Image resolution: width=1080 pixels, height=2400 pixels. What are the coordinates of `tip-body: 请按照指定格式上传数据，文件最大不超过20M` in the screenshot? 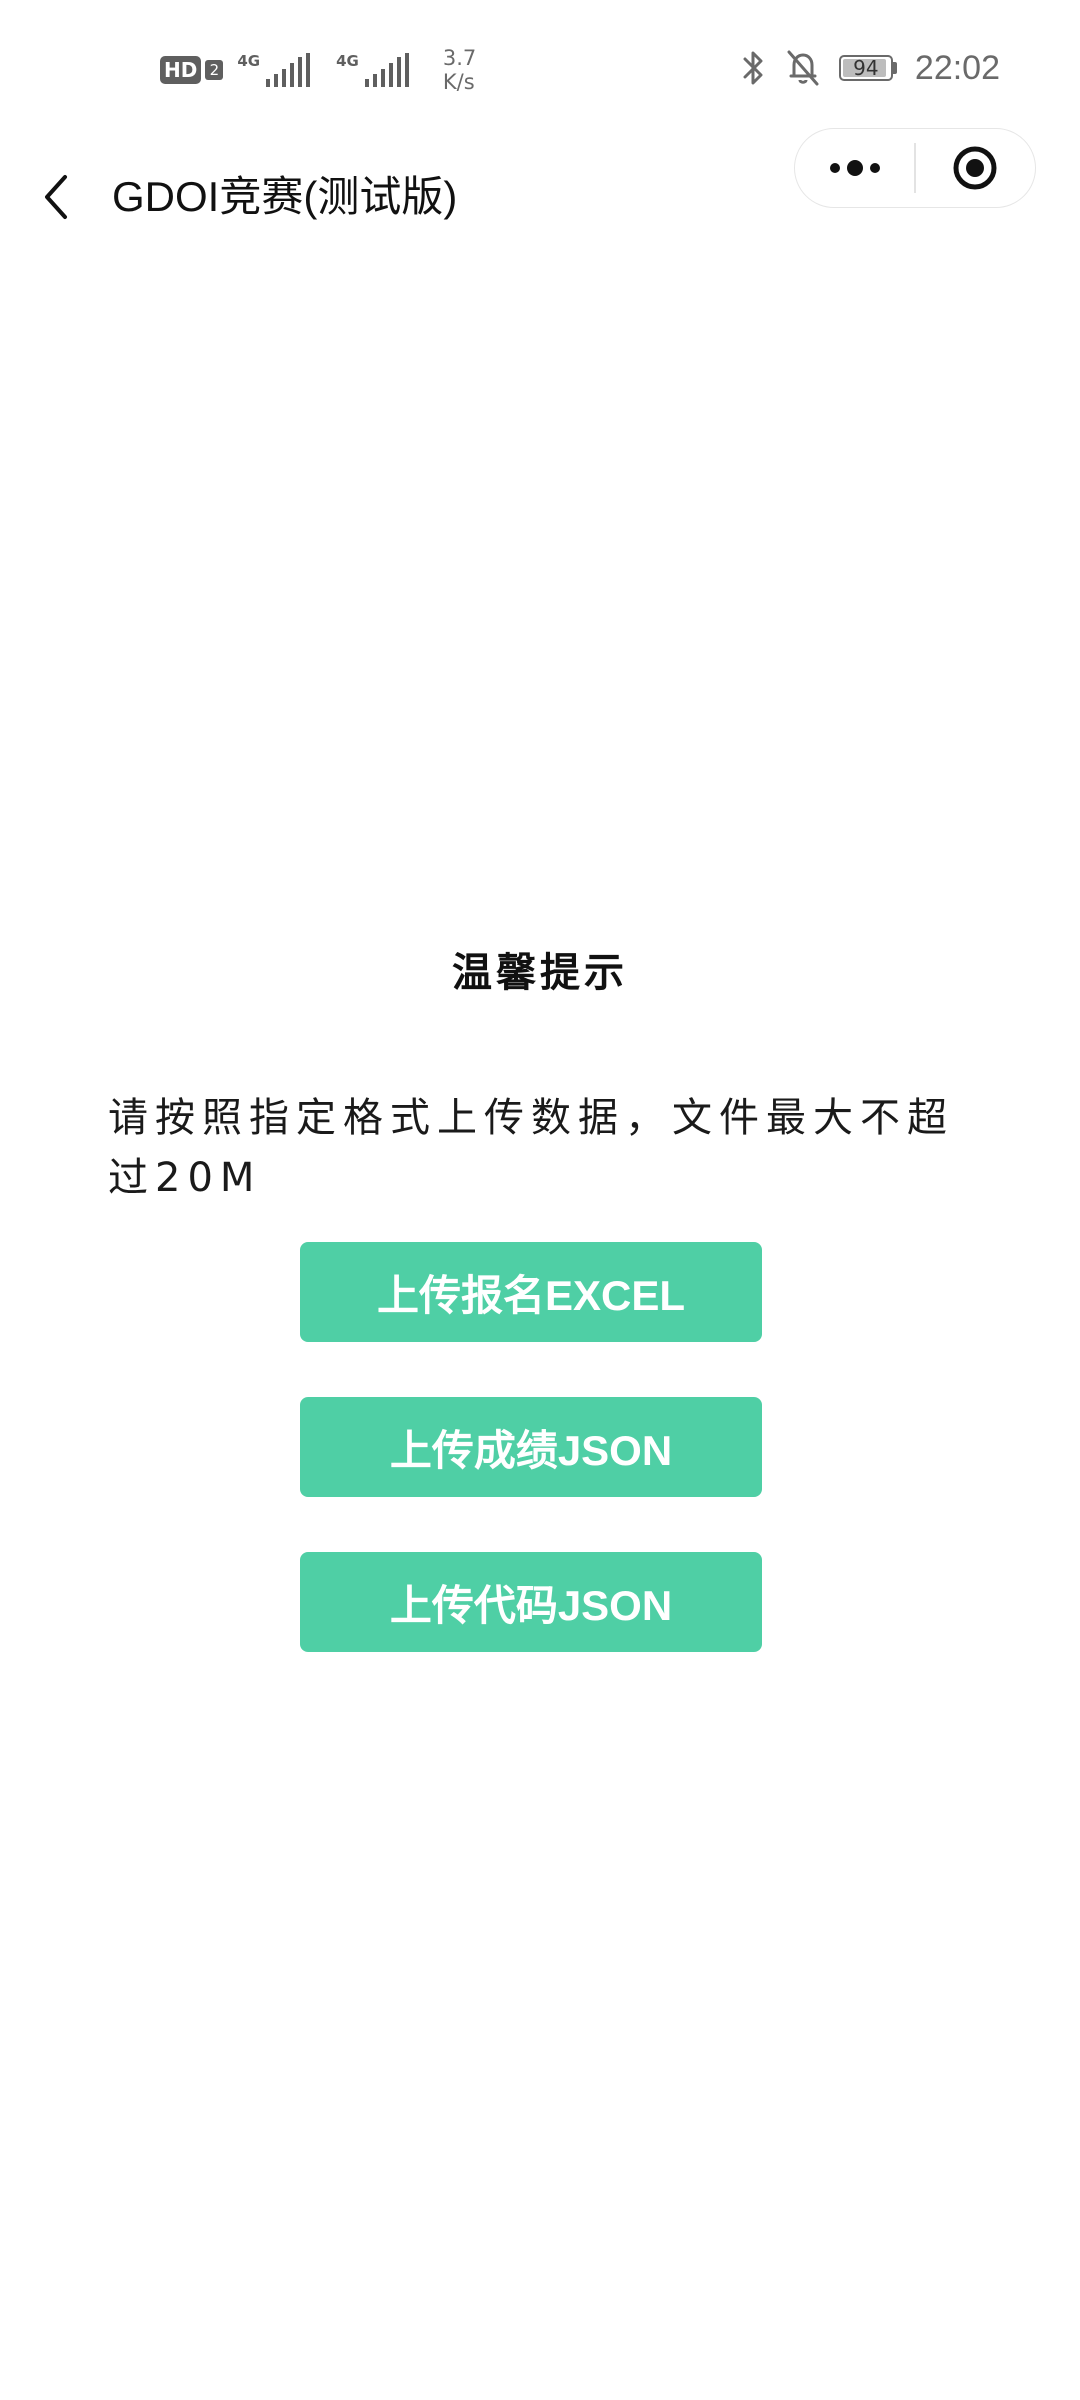 It's located at (531, 1148).